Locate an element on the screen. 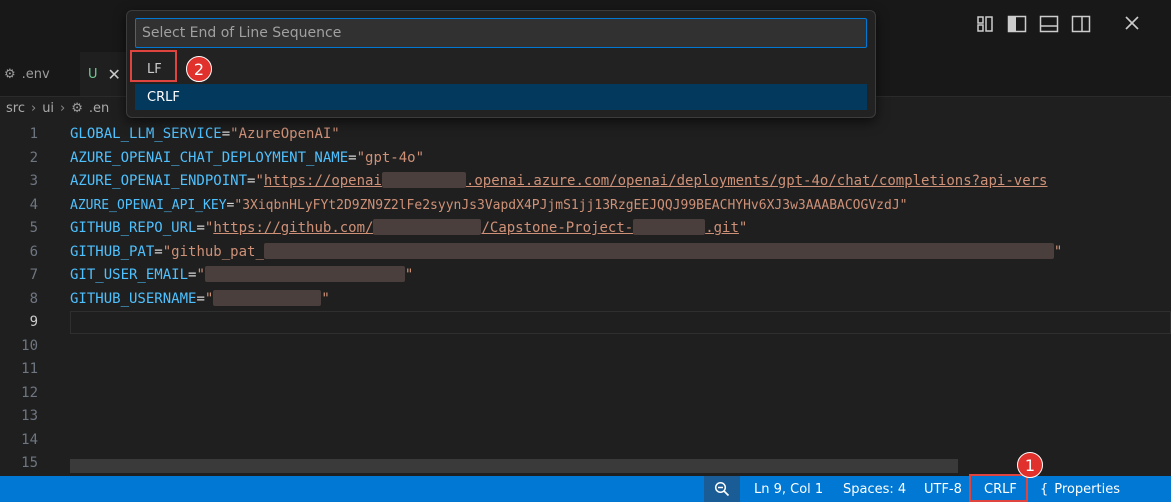 The image size is (1171, 502). line-number: 13 is located at coordinates (29, 416).